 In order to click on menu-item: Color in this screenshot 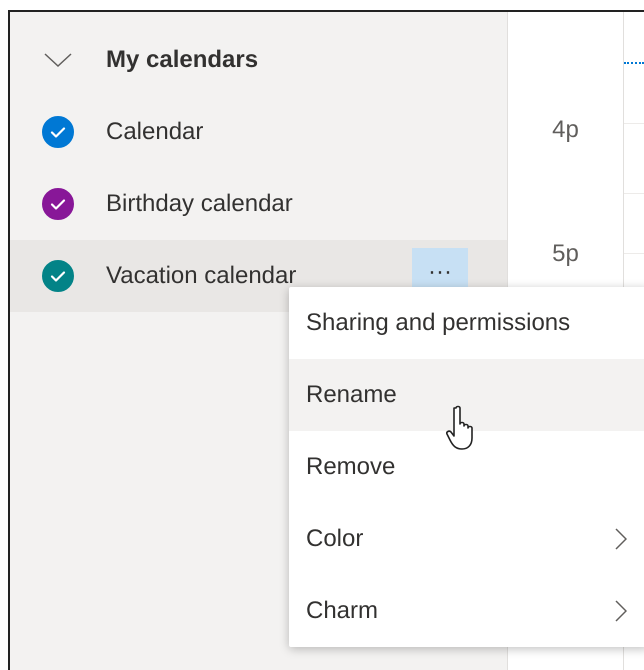, I will do `click(466, 539)`.